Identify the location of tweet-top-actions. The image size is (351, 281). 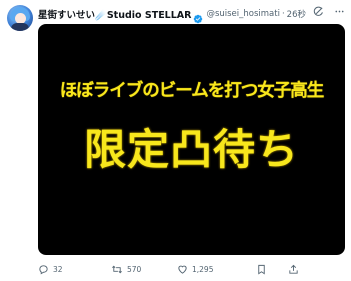
(329, 11).